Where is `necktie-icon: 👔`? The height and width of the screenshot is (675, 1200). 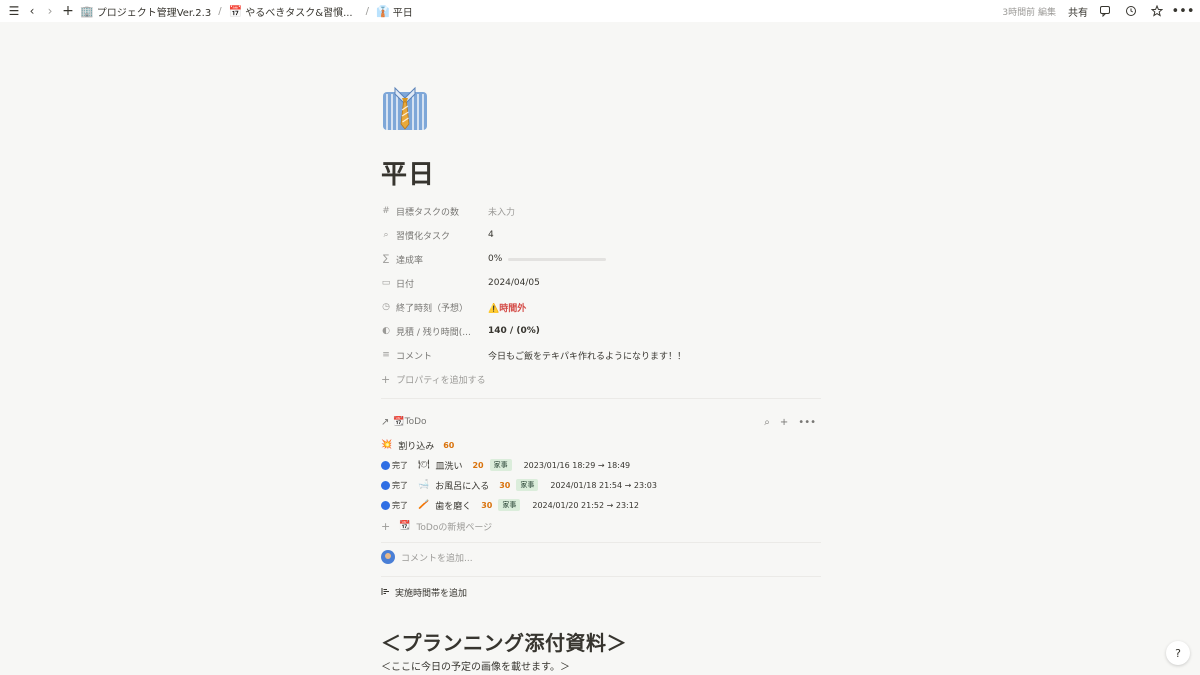 necktie-icon: 👔 is located at coordinates (383, 11).